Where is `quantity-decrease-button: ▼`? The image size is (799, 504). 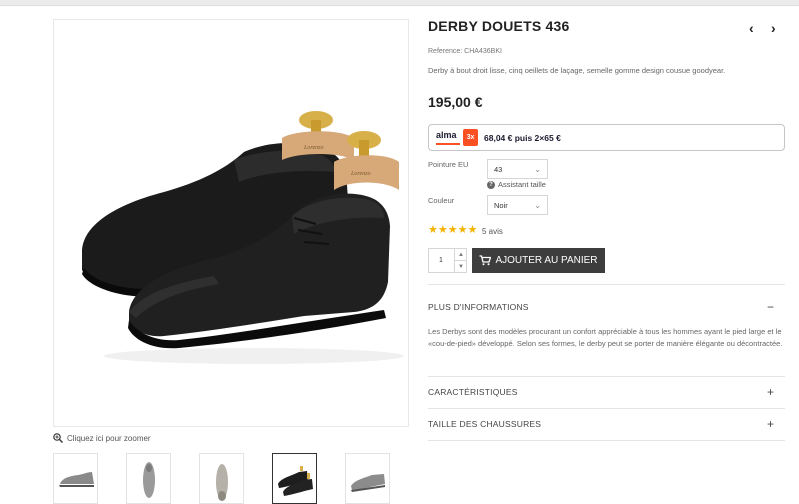
quantity-decrease-button: ▼ is located at coordinates (460, 267).